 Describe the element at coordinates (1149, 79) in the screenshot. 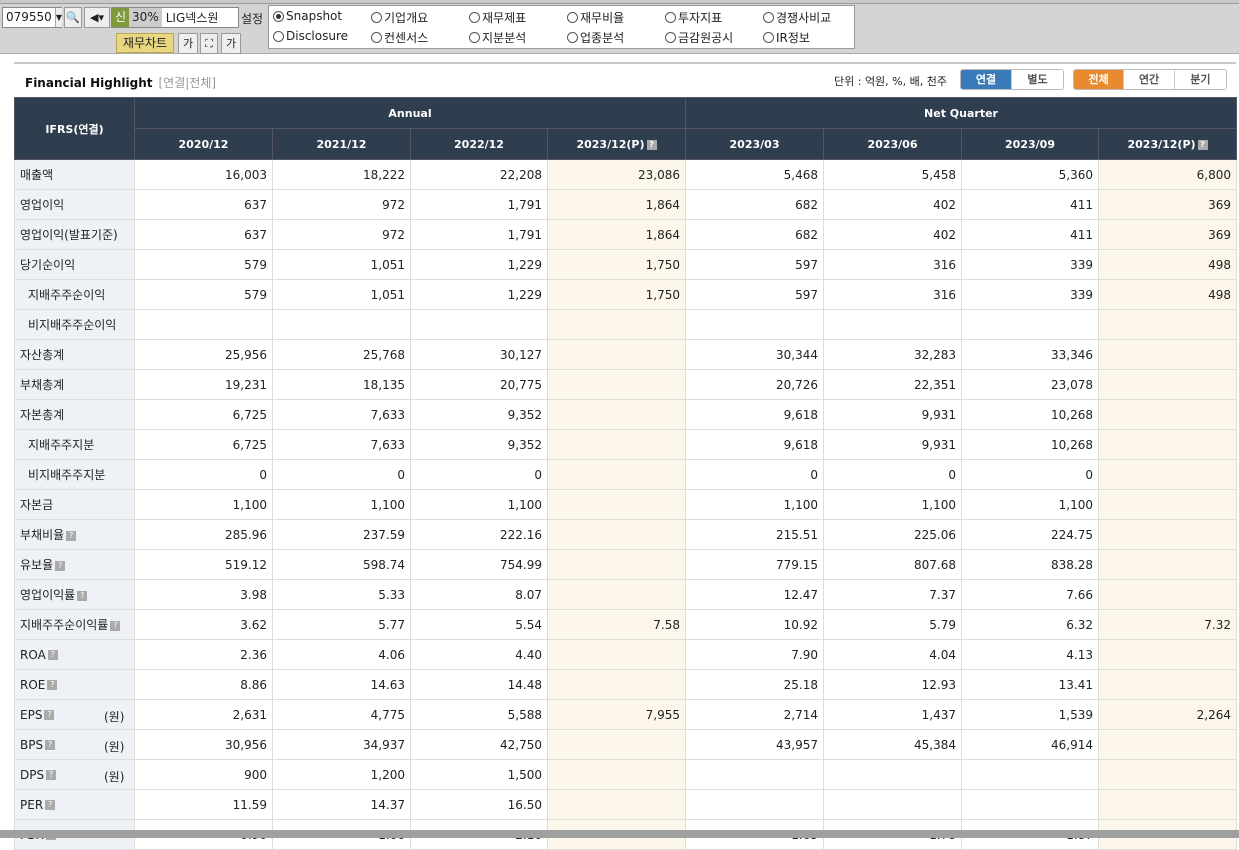

I see `period-annual-button: 연간` at that location.